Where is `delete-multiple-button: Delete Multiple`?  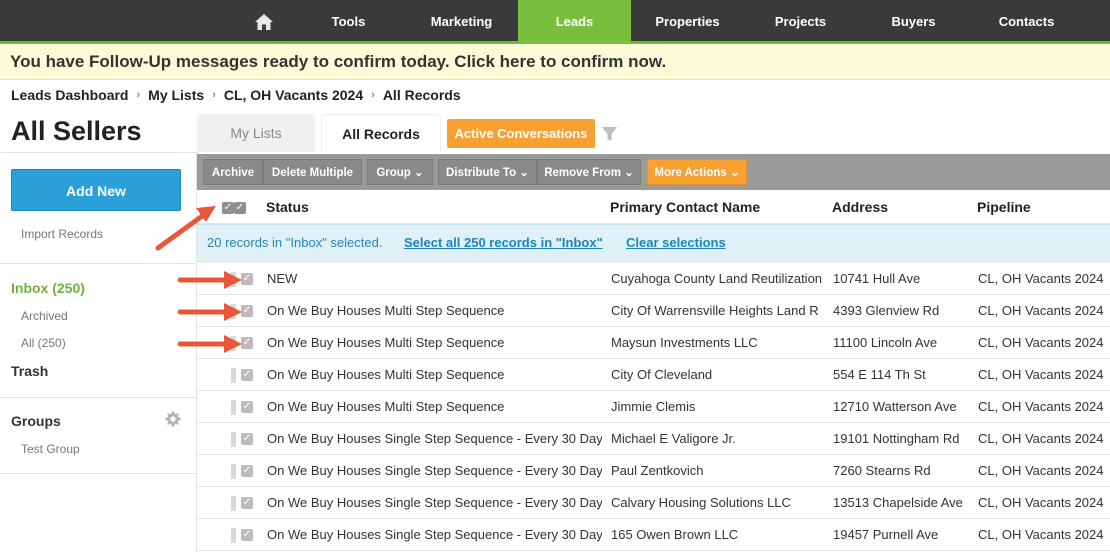 delete-multiple-button: Delete Multiple is located at coordinates (312, 172).